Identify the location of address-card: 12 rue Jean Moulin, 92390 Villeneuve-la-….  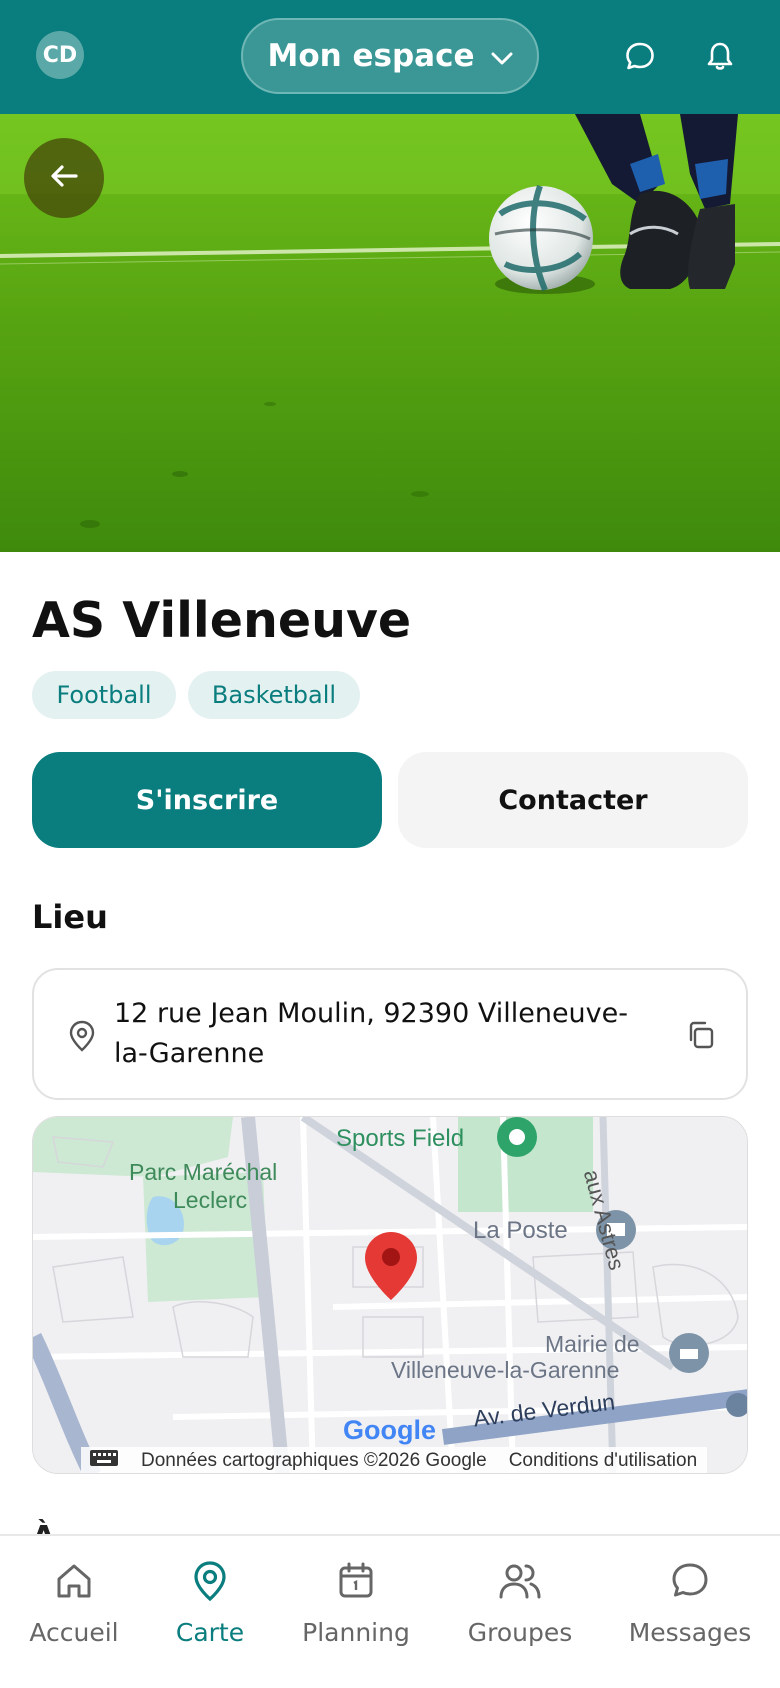
(390, 1034).